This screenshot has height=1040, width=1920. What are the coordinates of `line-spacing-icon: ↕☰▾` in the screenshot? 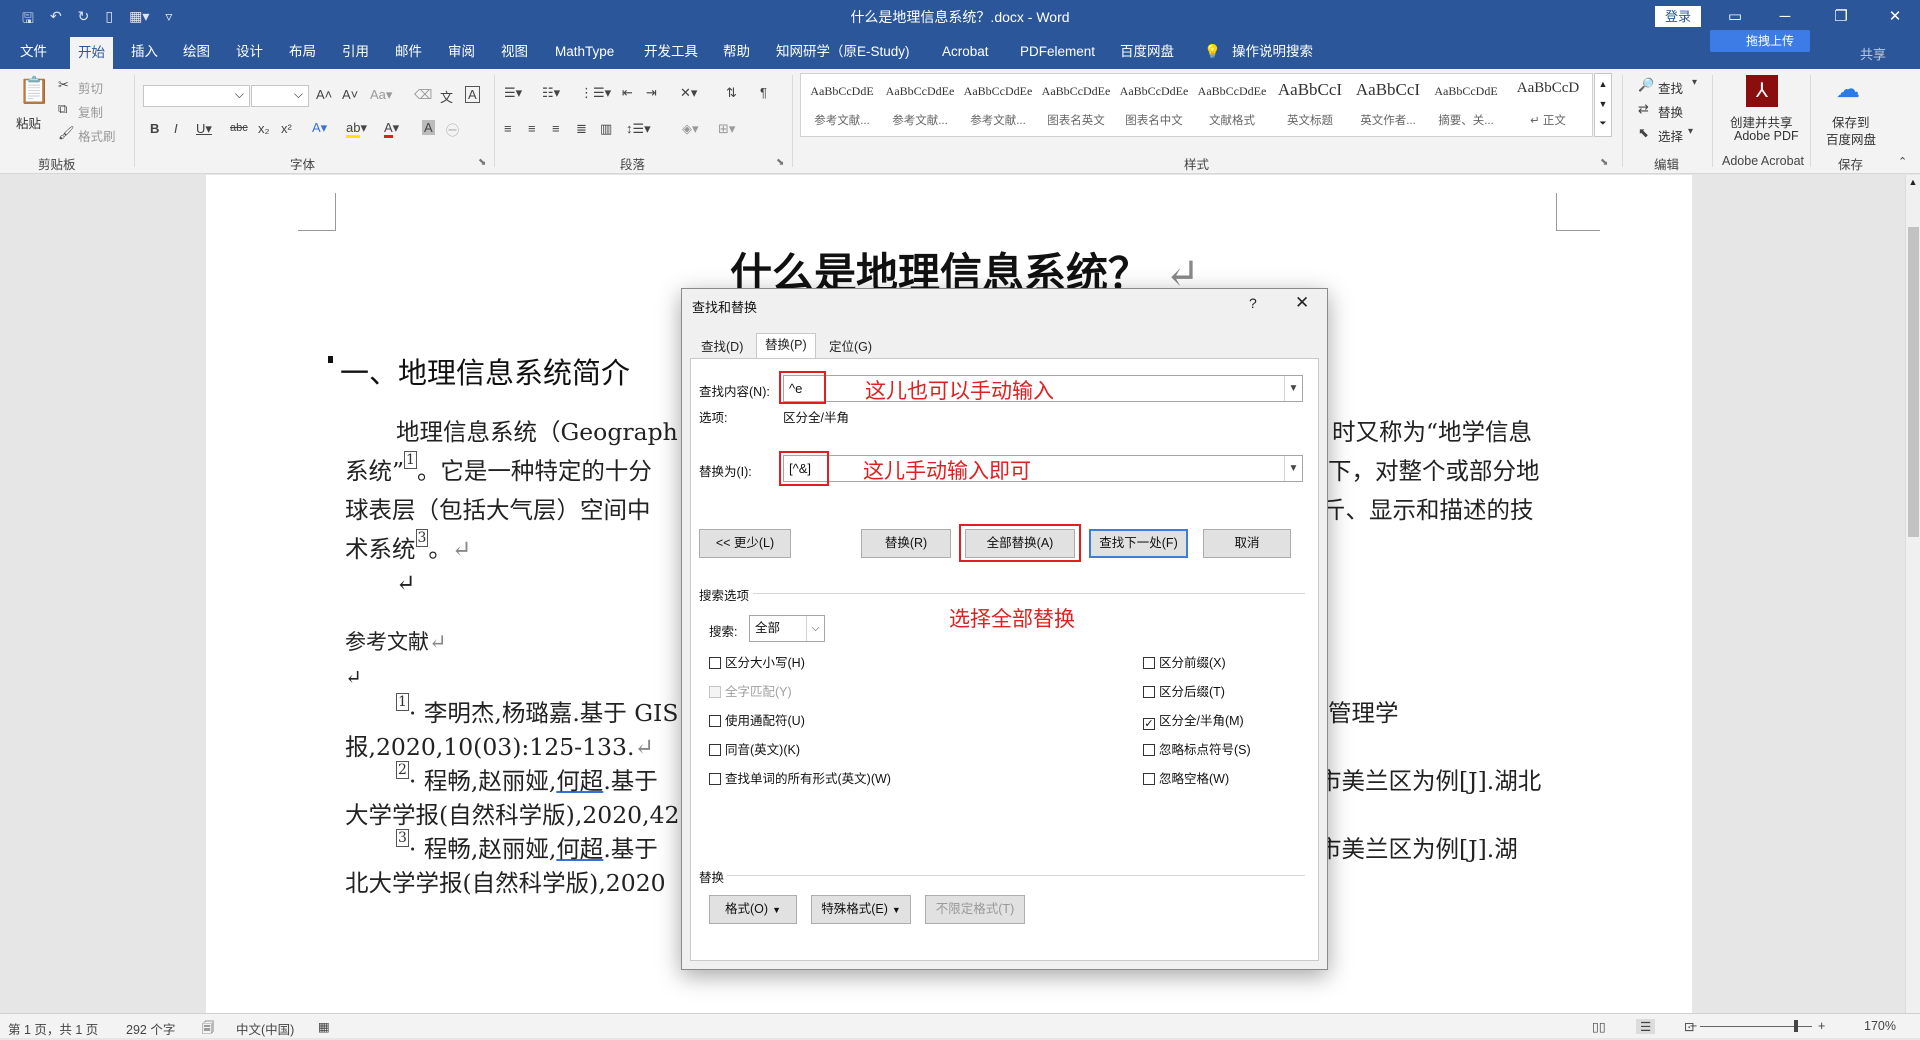 It's located at (638, 129).